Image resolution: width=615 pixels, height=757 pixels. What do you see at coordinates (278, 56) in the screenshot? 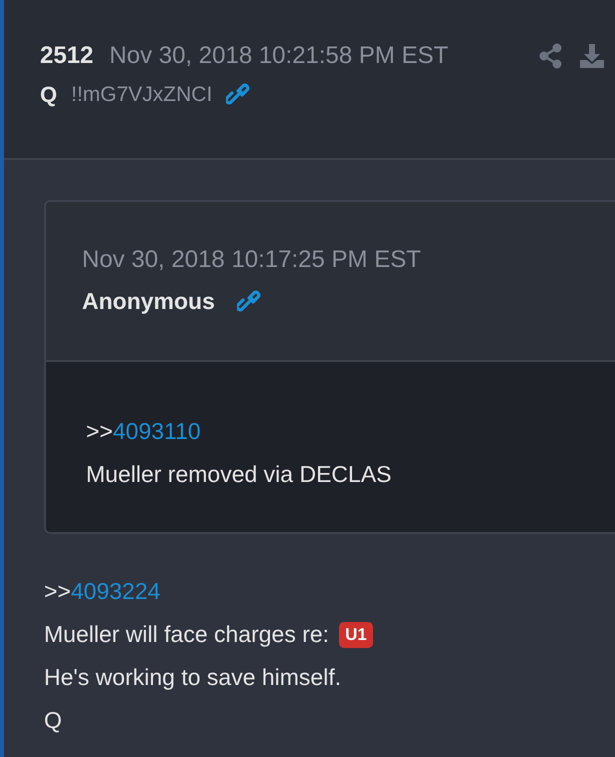
I see `post-date: Nov 30, 2018 10:21:58 PM EST` at bounding box center [278, 56].